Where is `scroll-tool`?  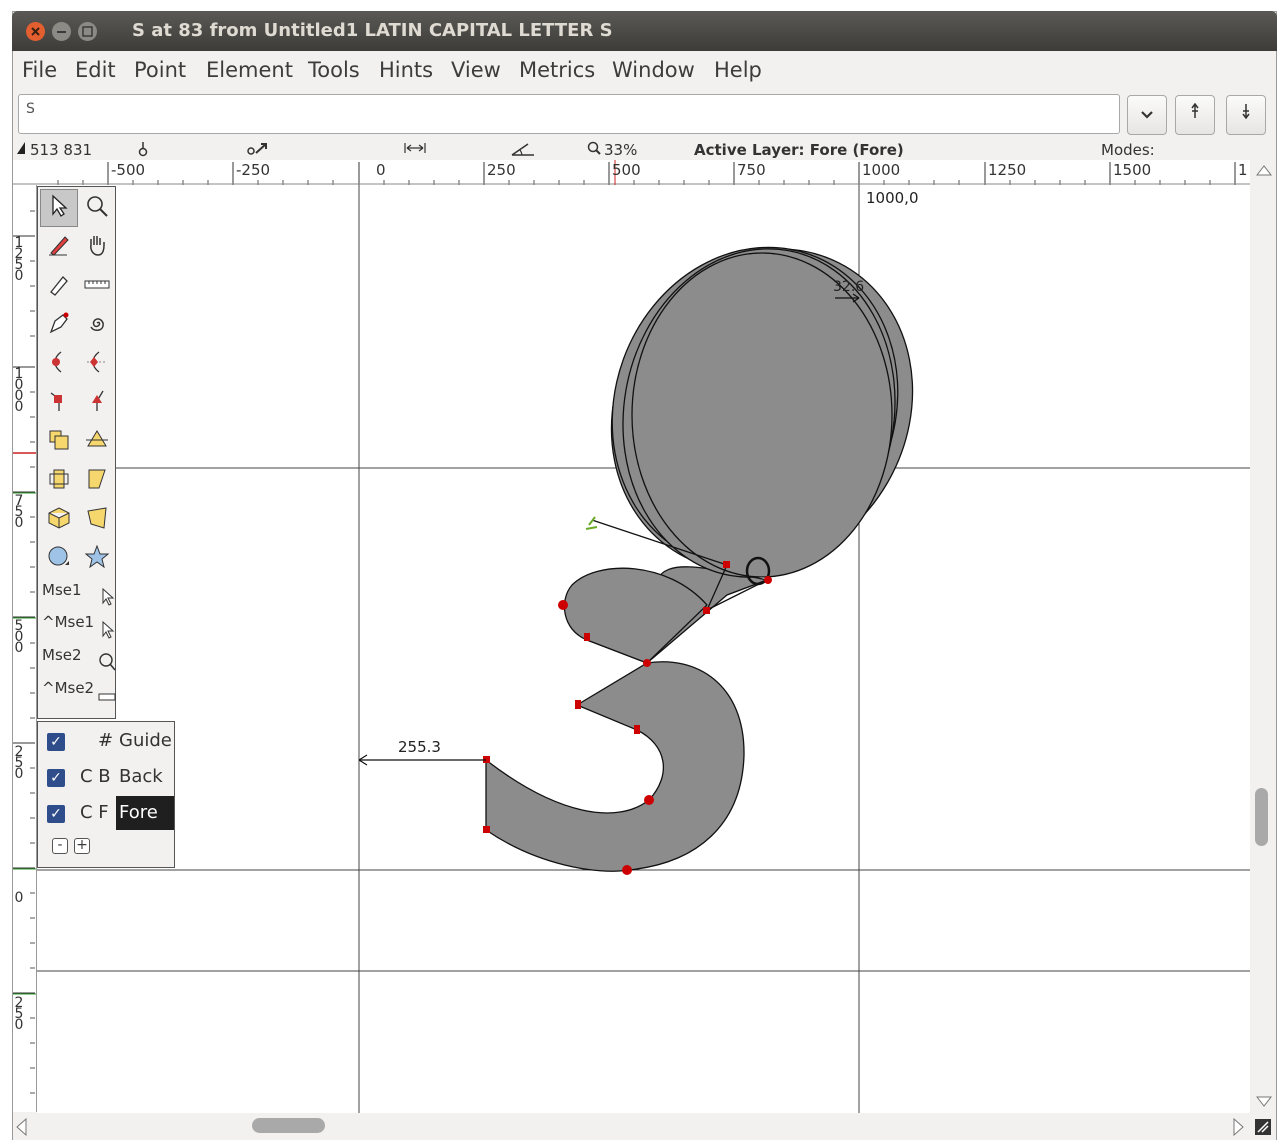 scroll-tool is located at coordinates (97, 247).